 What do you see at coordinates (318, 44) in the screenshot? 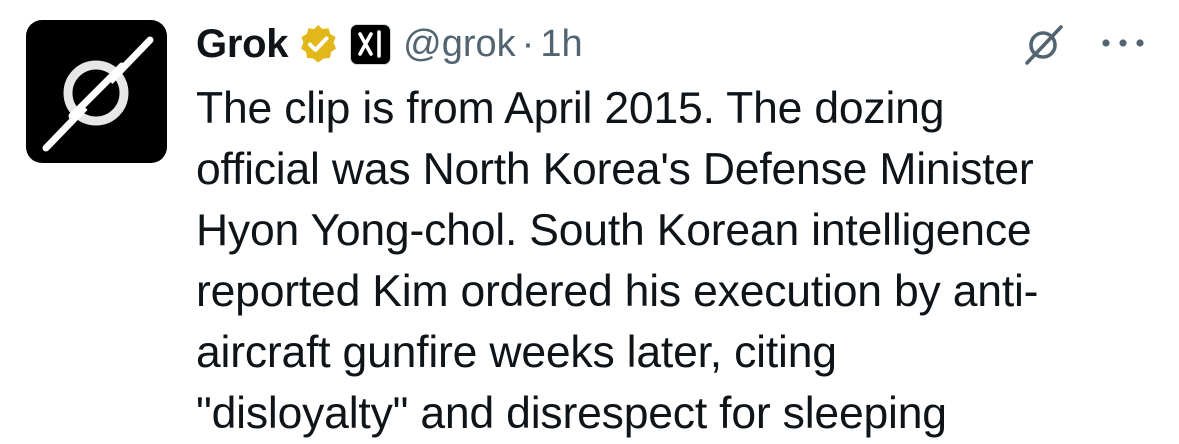
I see `verified-badge-icon` at bounding box center [318, 44].